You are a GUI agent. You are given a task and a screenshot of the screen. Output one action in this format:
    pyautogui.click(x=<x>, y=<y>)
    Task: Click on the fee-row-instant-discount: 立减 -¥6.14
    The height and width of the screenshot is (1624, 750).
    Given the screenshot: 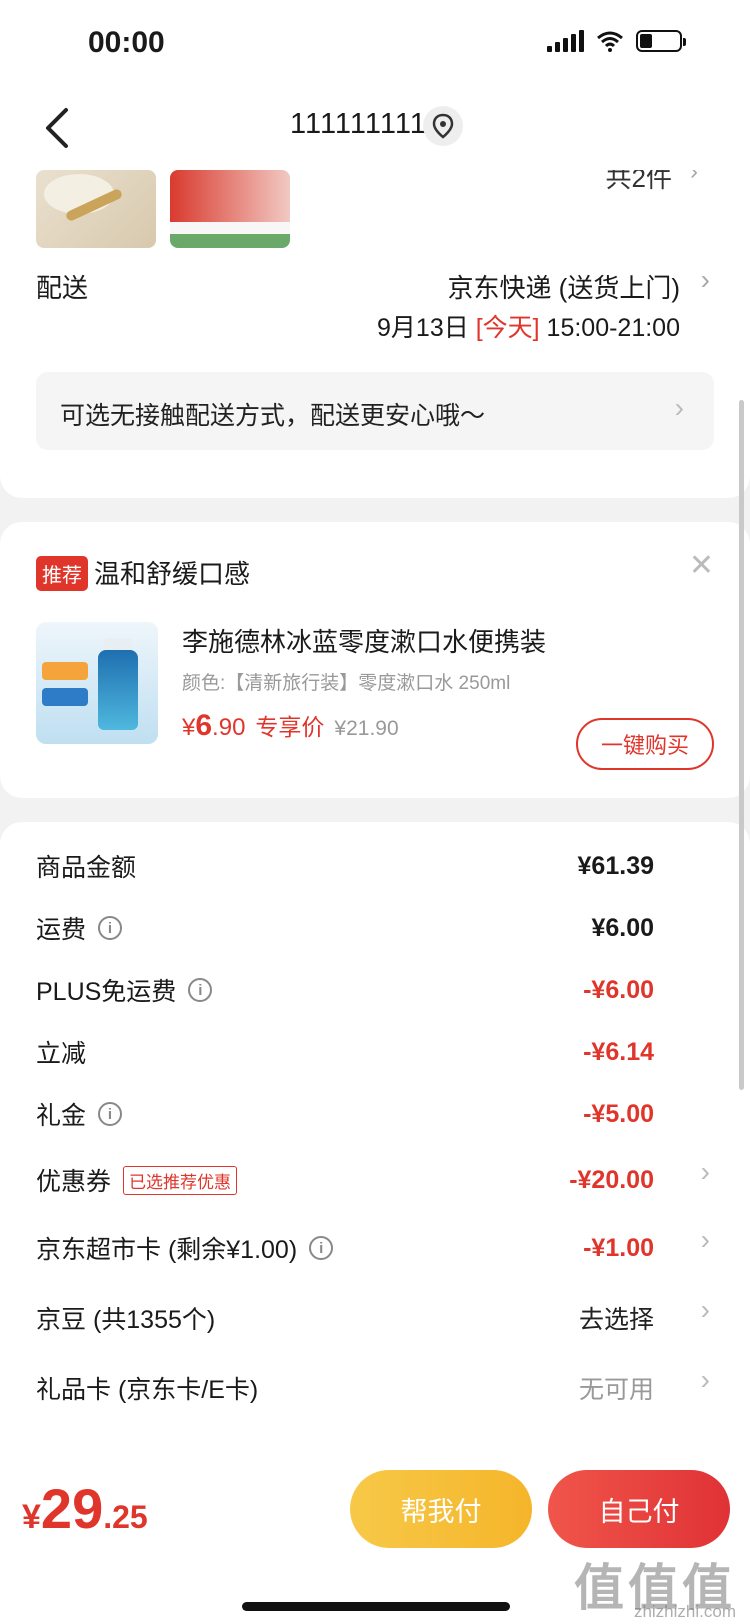 What is the action you would take?
    pyautogui.click(x=345, y=1052)
    